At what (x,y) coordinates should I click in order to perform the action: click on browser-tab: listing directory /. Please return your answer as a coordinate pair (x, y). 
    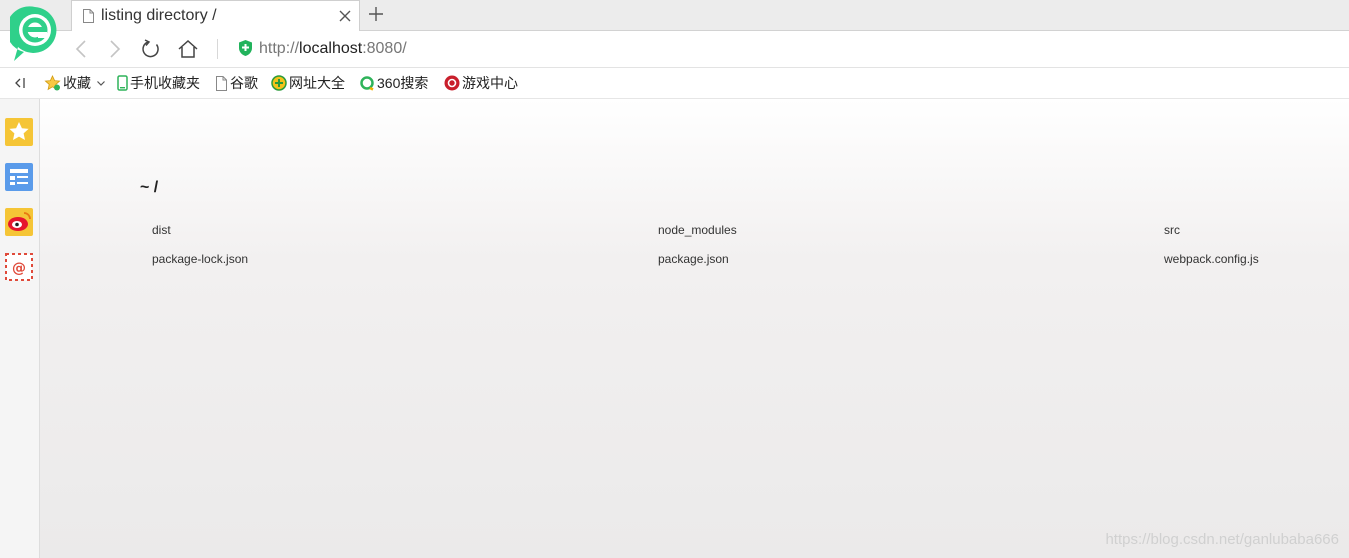
    Looking at the image, I should click on (215, 16).